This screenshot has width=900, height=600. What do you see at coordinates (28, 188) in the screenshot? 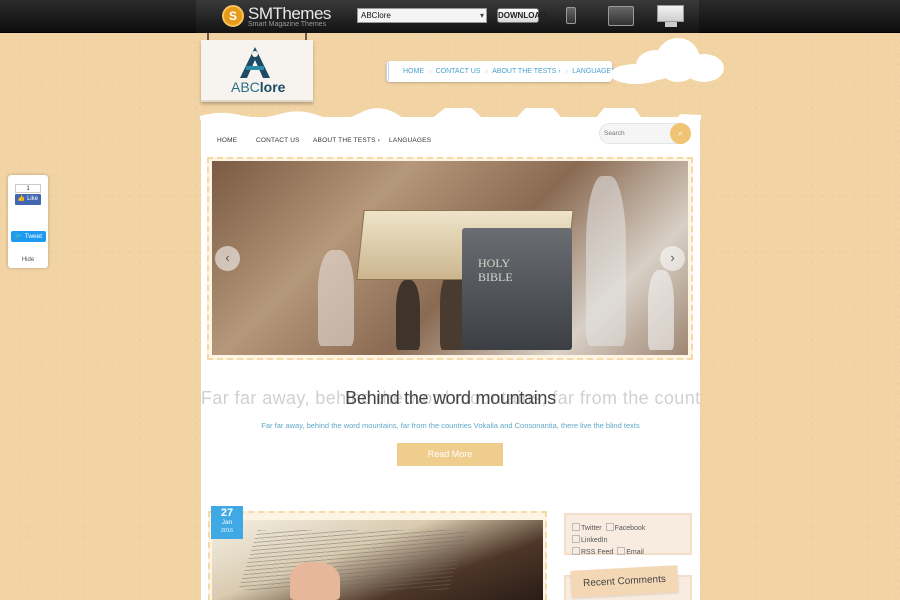
I see `facebook-like-count: 1` at bounding box center [28, 188].